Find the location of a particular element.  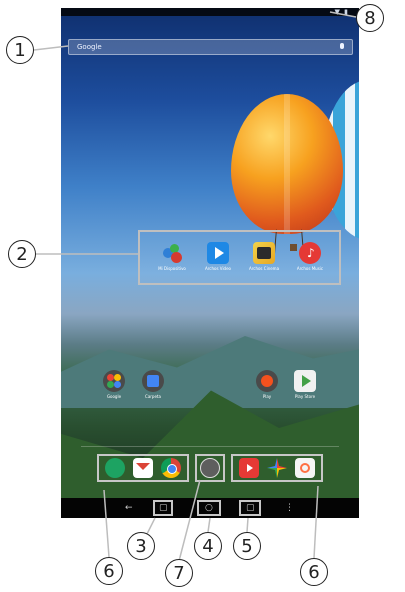

callout-1: 1 is located at coordinates (20, 50).